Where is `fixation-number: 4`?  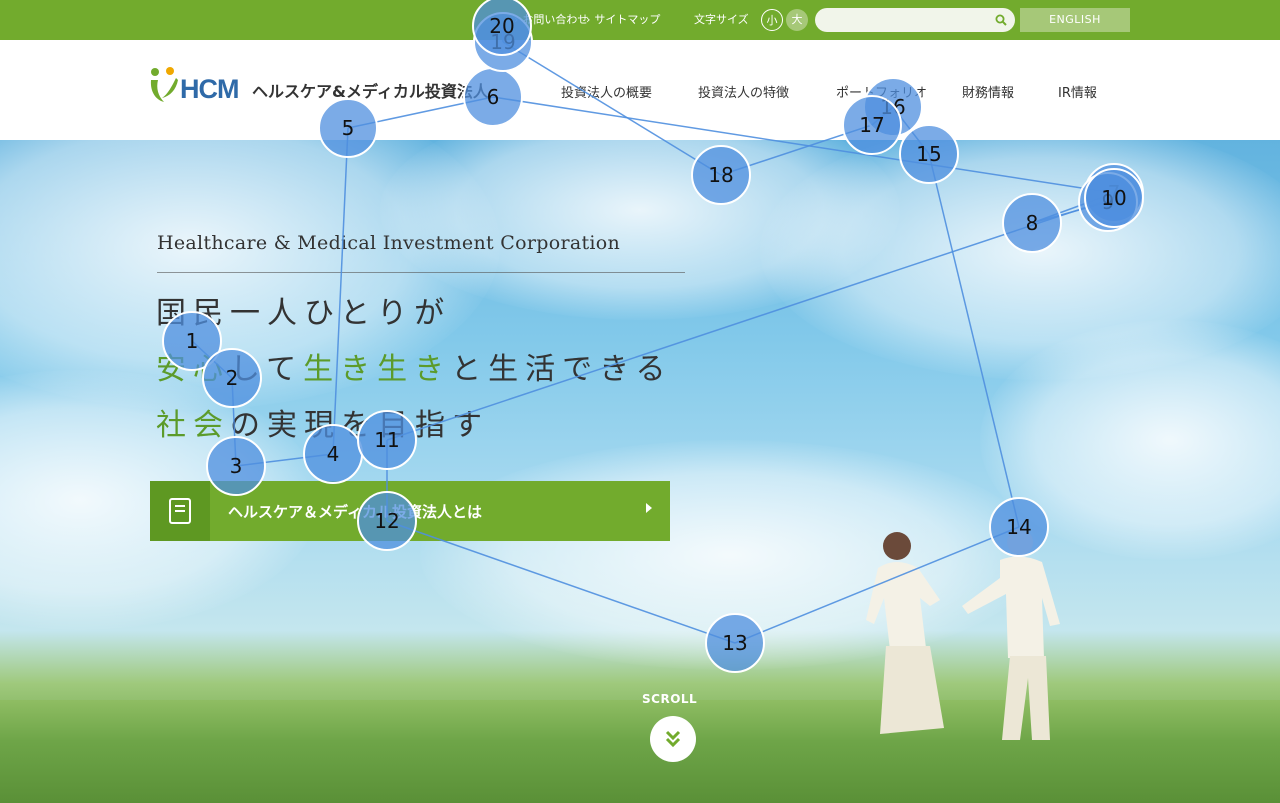 fixation-number: 4 is located at coordinates (333, 454).